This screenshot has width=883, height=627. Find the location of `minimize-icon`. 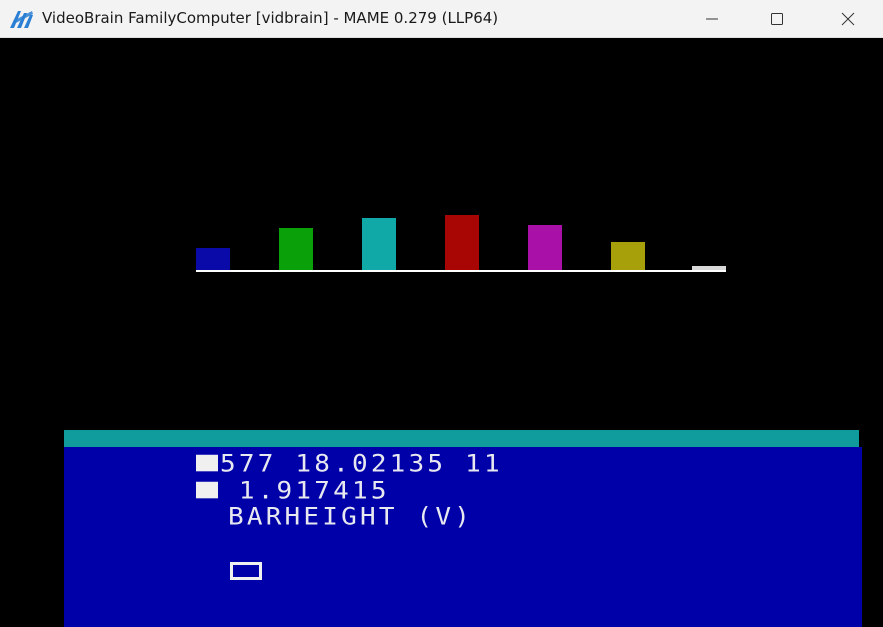

minimize-icon is located at coordinates (712, 19).